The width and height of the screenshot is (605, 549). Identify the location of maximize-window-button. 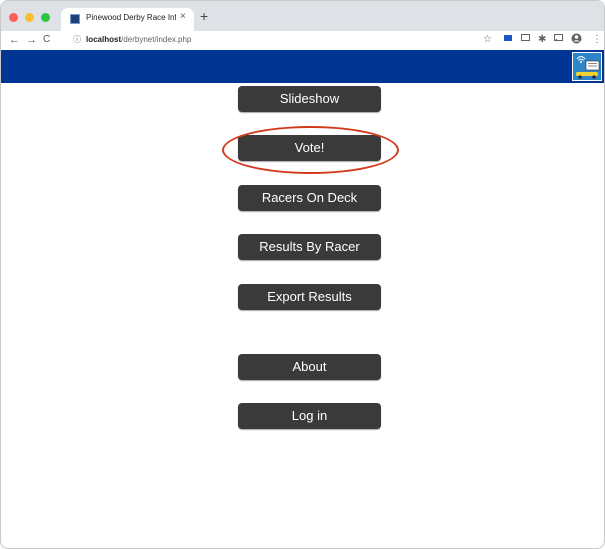
(45, 17).